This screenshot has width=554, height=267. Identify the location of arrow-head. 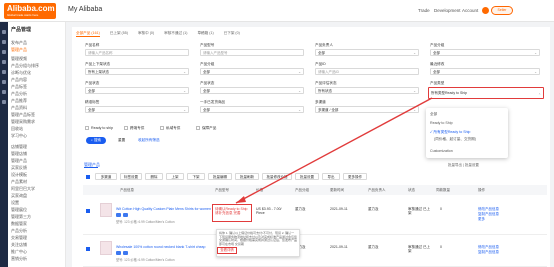
(241, 199).